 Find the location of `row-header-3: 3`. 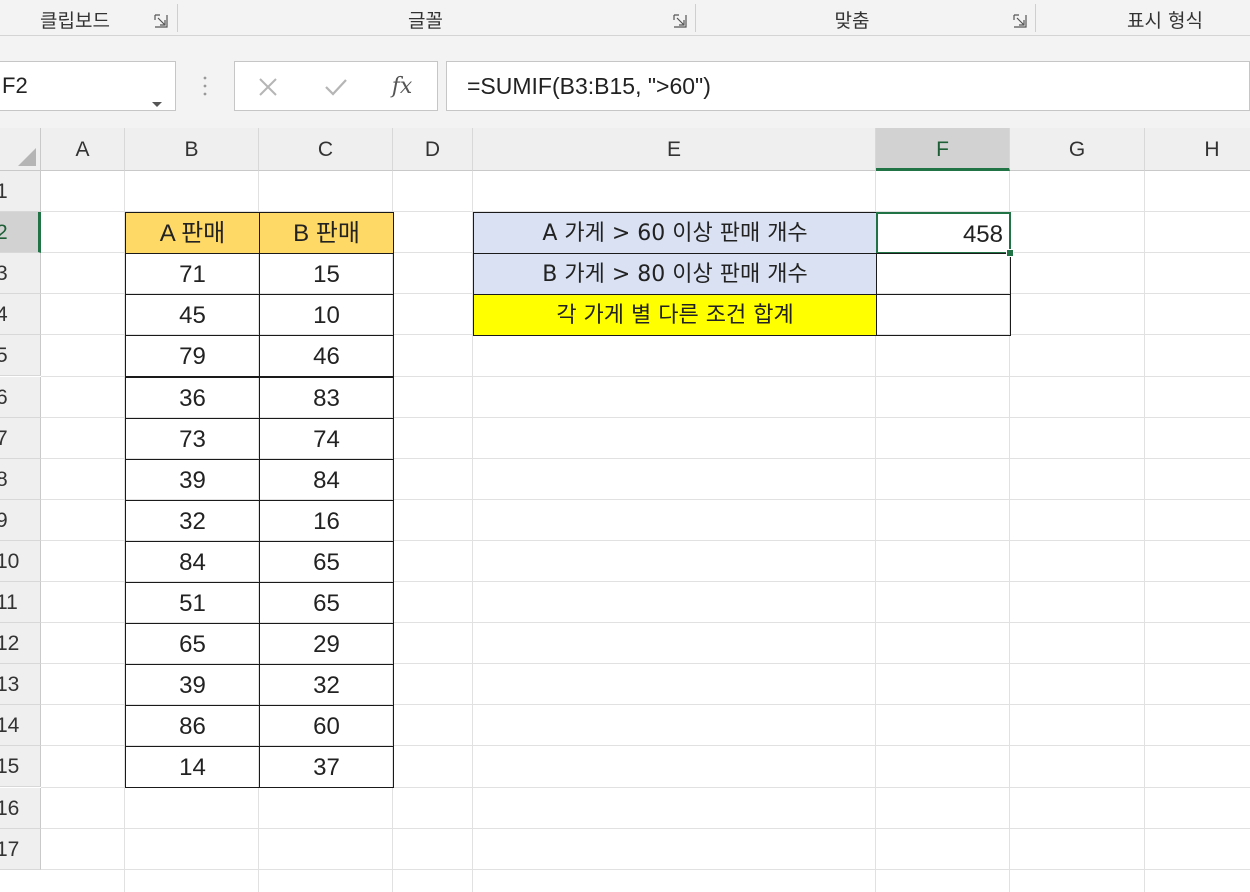

row-header-3: 3 is located at coordinates (20, 274).